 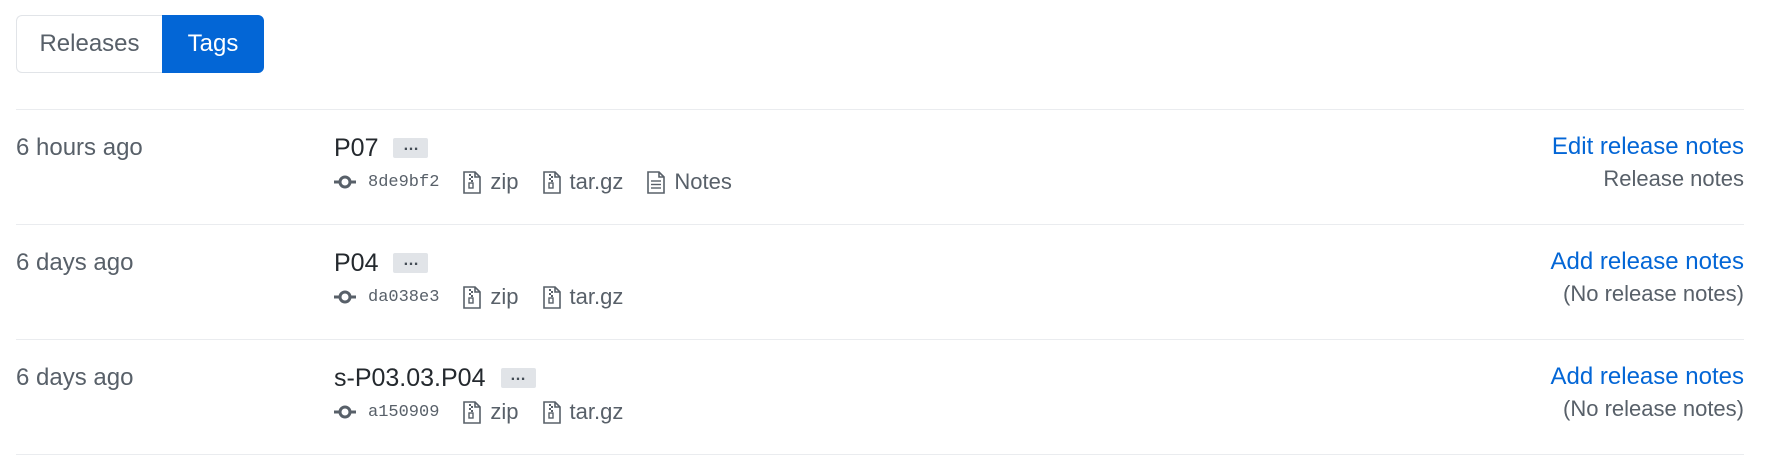 I want to click on tag-name-link: s-P03.03.P04, so click(x=410, y=378).